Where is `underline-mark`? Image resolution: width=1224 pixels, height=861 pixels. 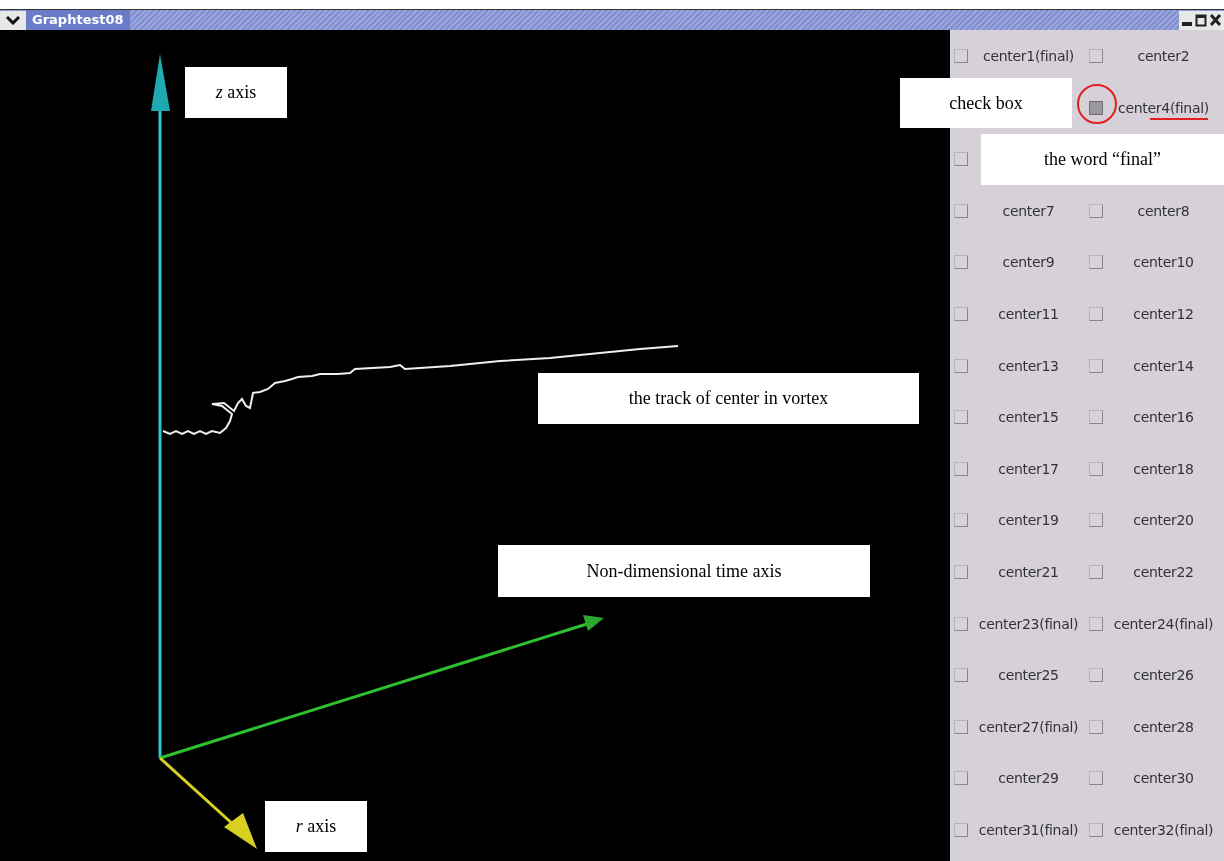
underline-mark is located at coordinates (1179, 119).